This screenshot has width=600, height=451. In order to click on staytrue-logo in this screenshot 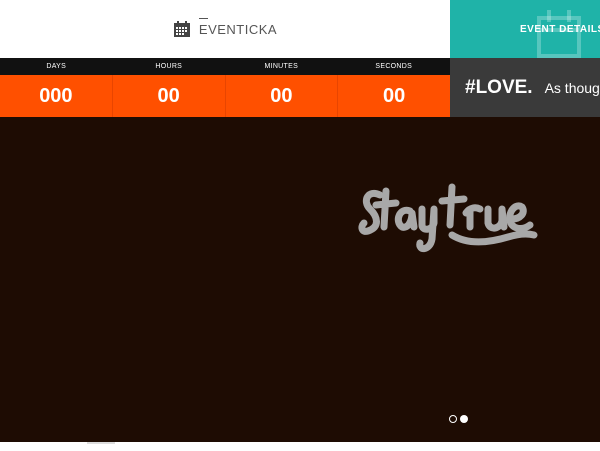, I will do `click(448, 217)`.